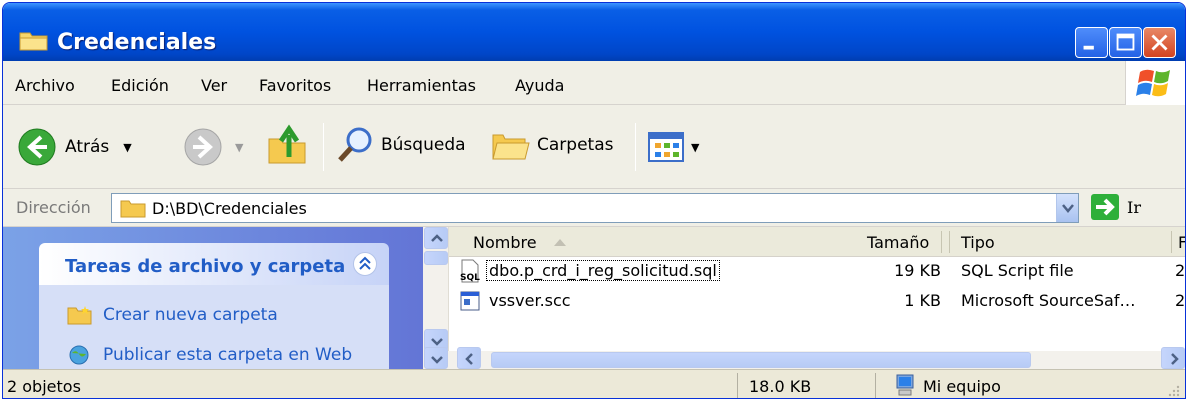  What do you see at coordinates (436, 289) in the screenshot?
I see `vertical-scrollbar` at bounding box center [436, 289].